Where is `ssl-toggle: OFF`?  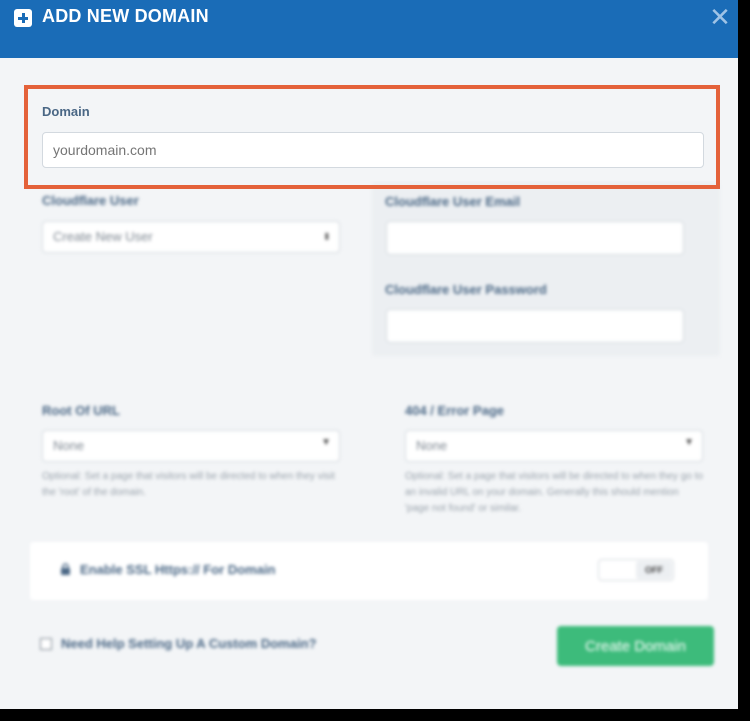 ssl-toggle: OFF is located at coordinates (636, 570).